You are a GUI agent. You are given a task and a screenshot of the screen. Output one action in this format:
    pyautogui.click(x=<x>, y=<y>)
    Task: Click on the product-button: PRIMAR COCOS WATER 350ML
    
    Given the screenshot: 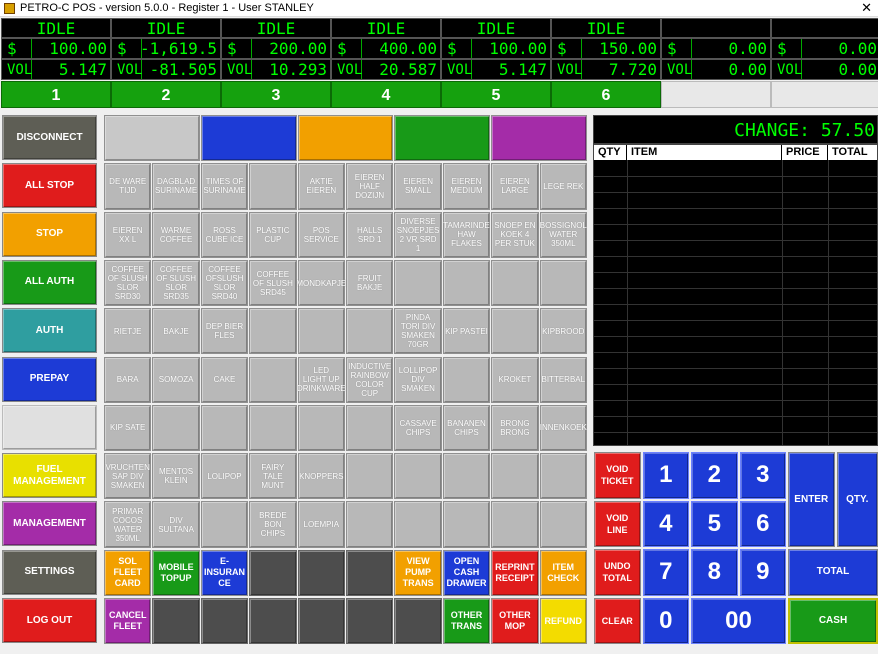 What is the action you would take?
    pyautogui.click(x=128, y=524)
    